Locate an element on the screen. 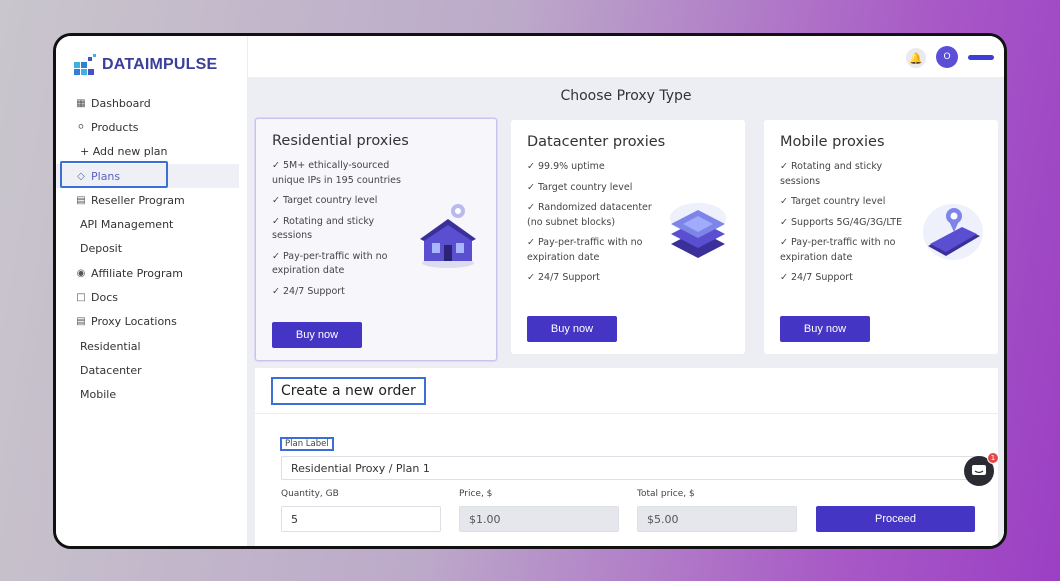 The height and width of the screenshot is (581, 1060). sidebar-item-deposit: Deposit is located at coordinates (151, 249).